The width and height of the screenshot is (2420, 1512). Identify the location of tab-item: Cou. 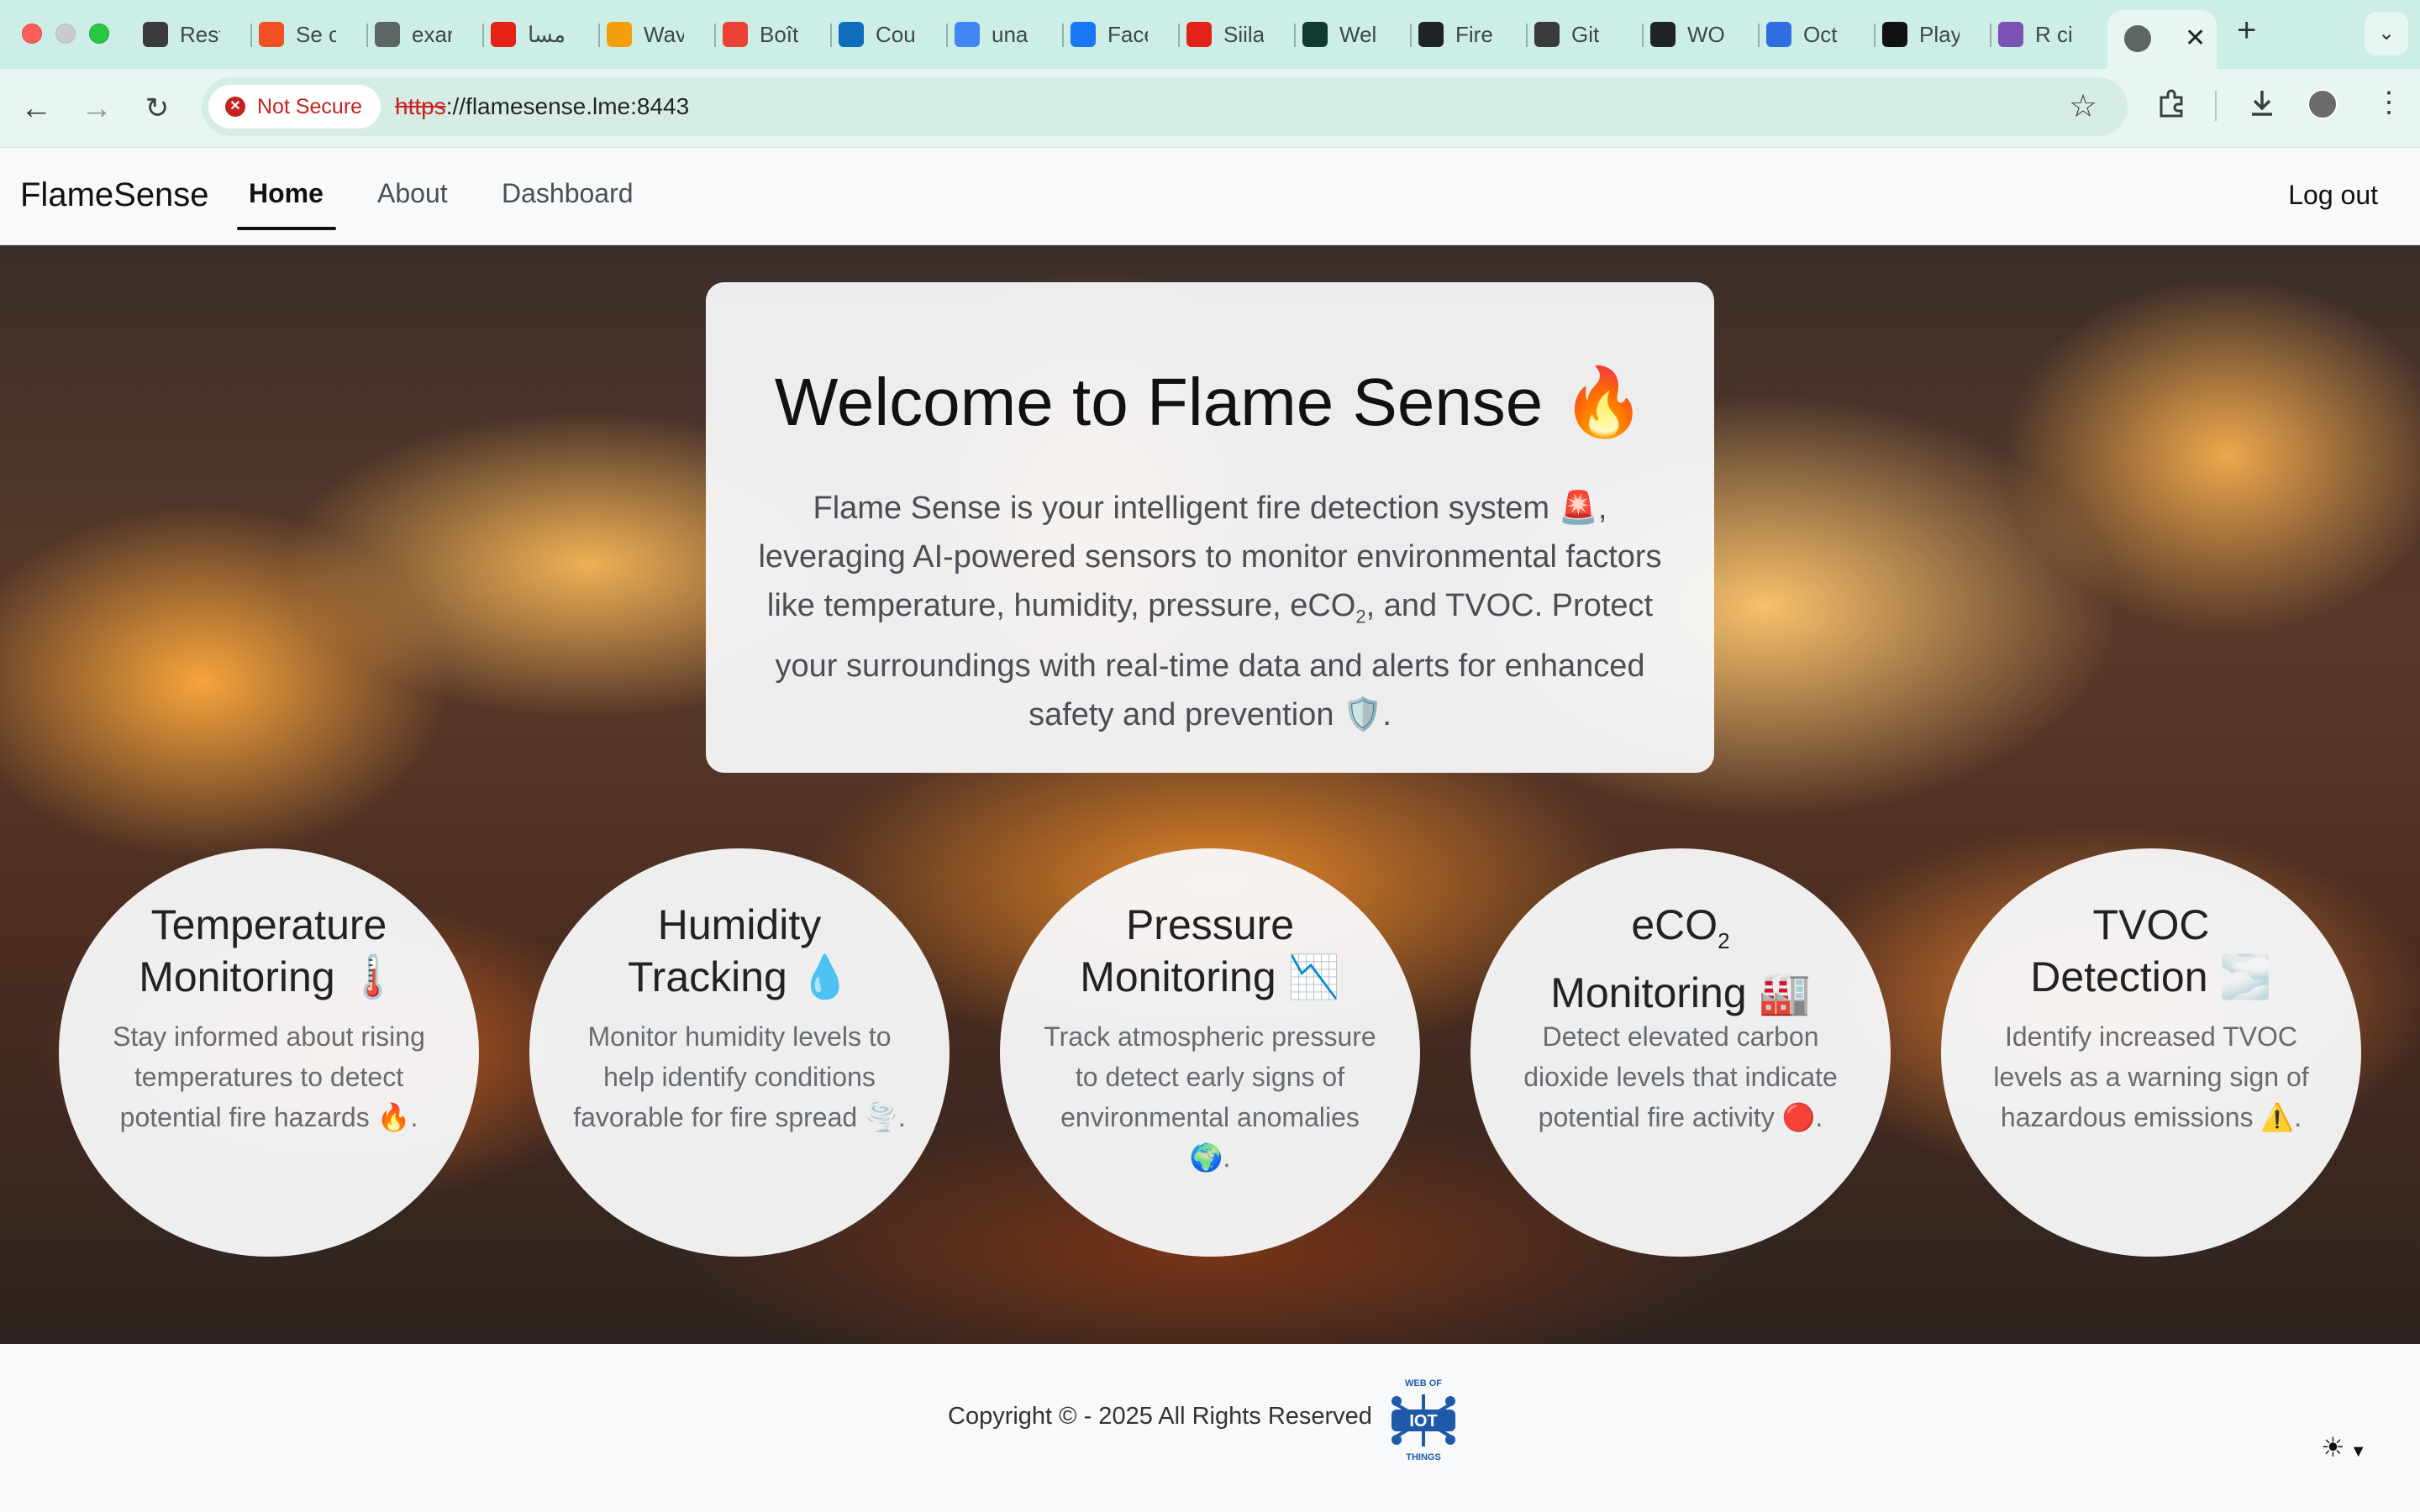
(890, 34).